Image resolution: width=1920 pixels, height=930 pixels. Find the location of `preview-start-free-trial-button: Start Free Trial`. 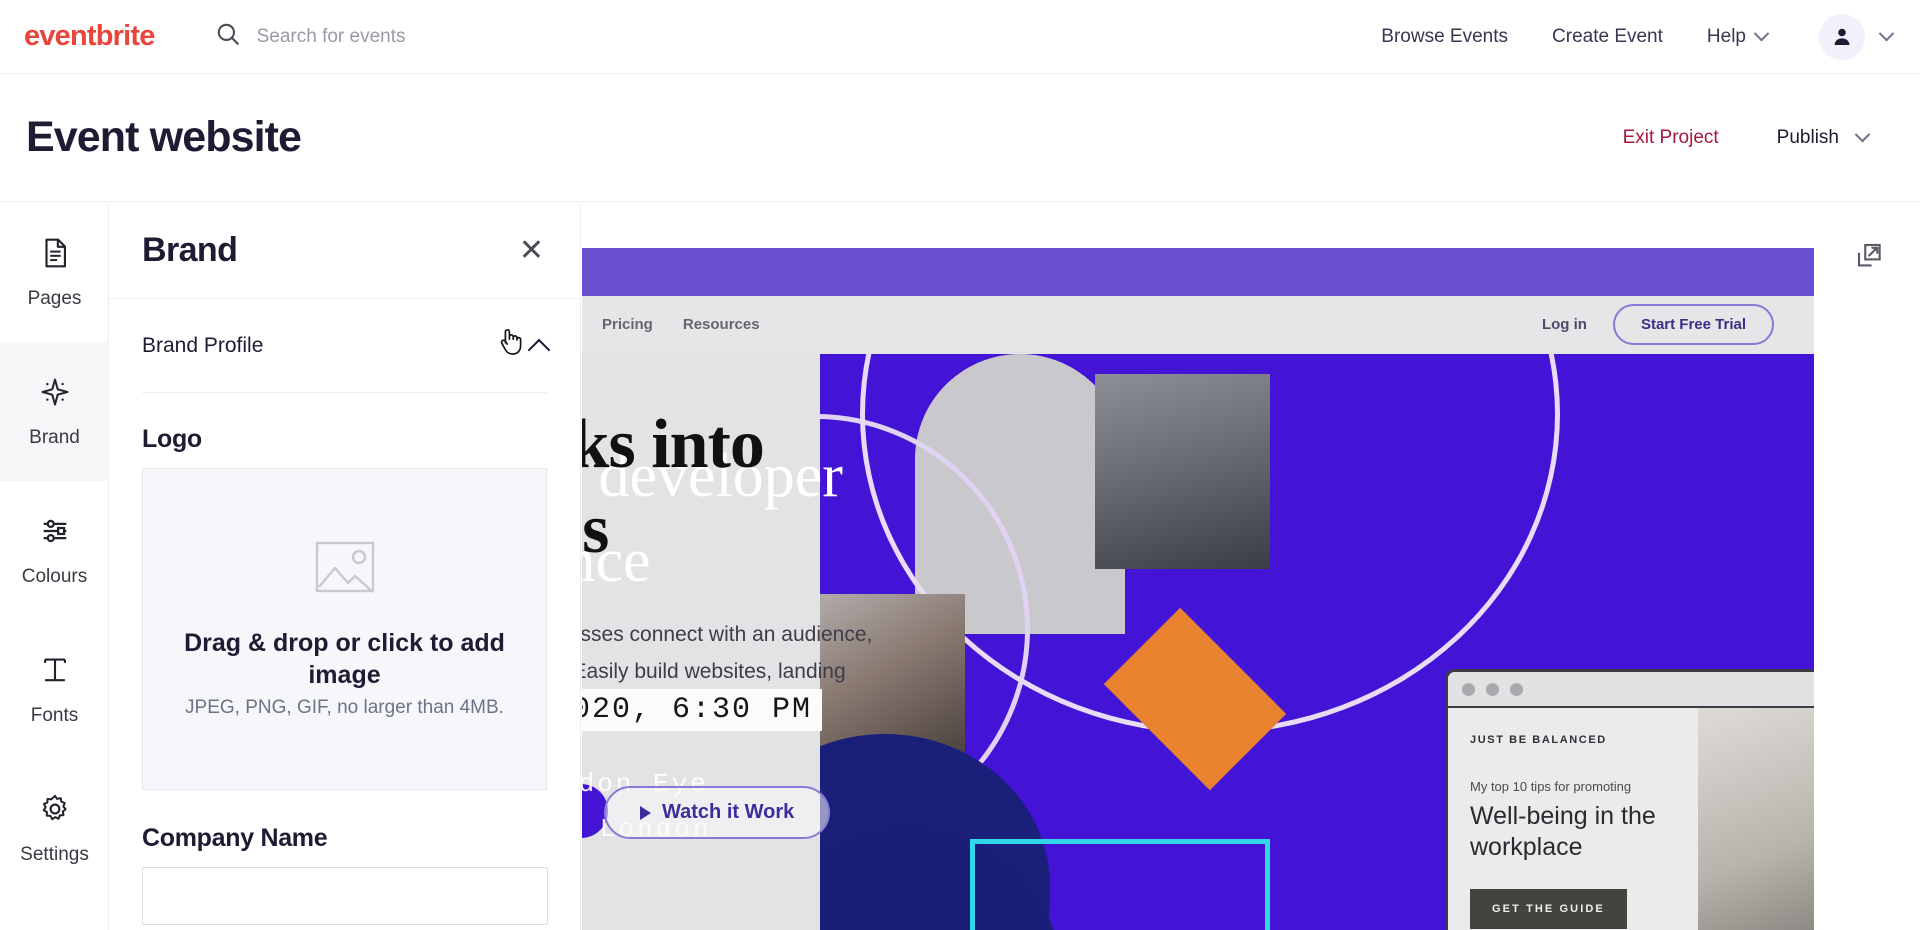

preview-start-free-trial-button: Start Free Trial is located at coordinates (1693, 324).